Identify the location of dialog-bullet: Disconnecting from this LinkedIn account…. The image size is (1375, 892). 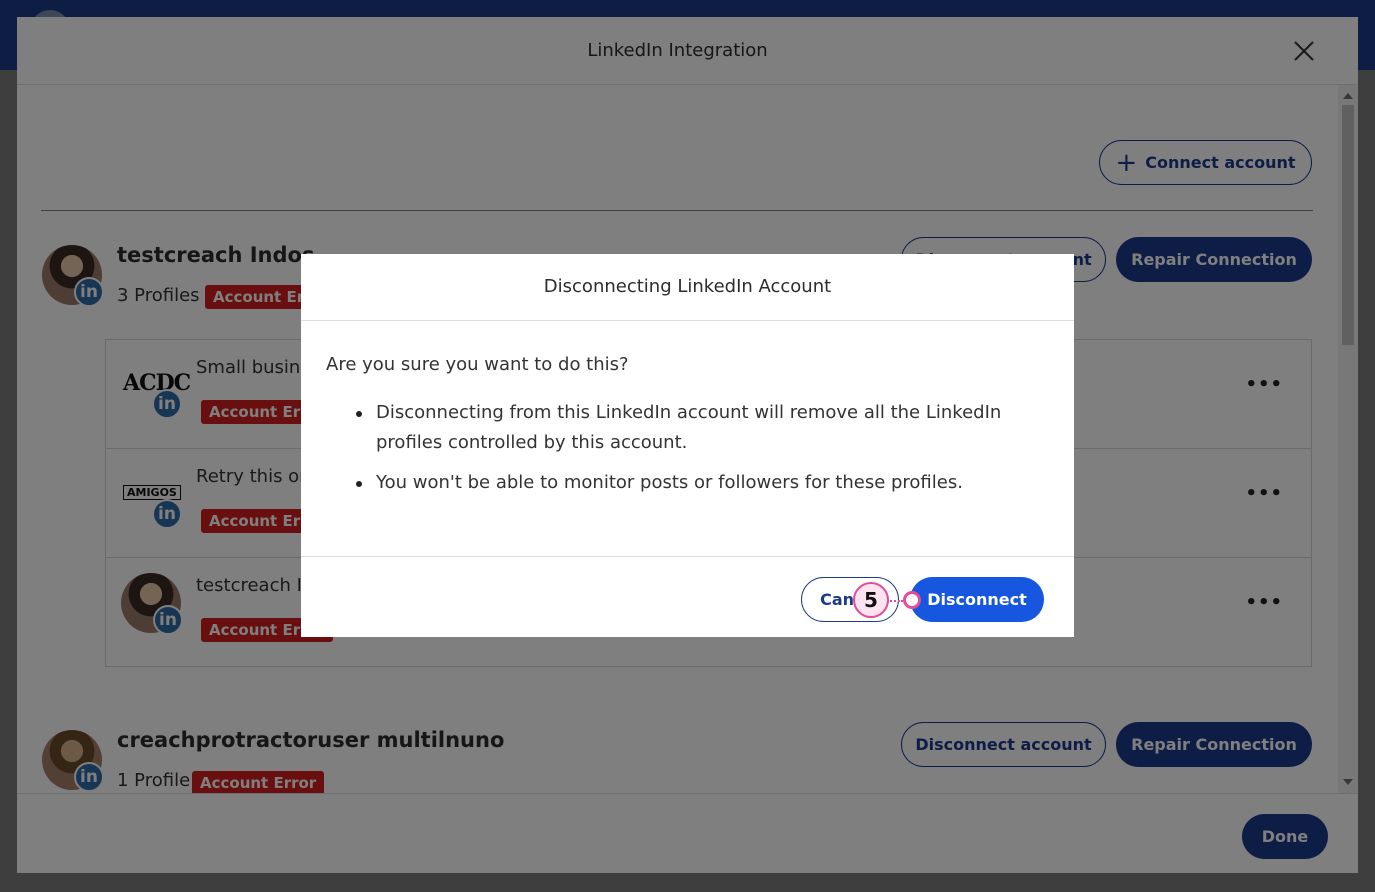
(696, 428).